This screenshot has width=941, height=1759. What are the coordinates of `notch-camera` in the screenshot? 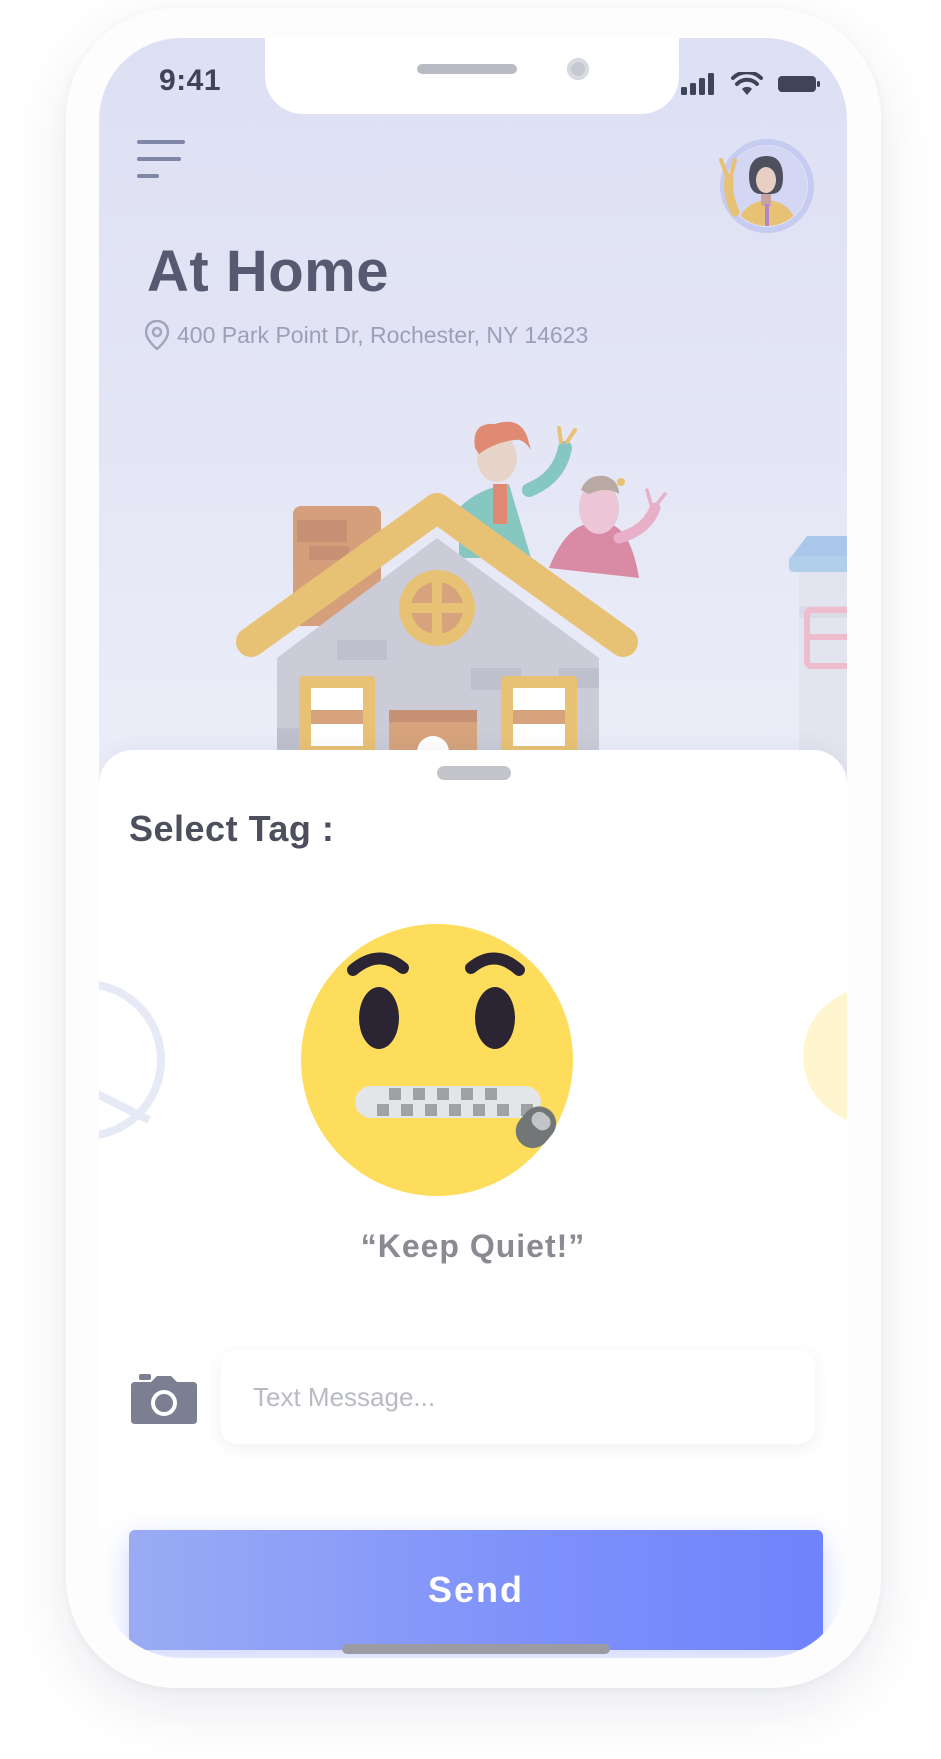 It's located at (578, 69).